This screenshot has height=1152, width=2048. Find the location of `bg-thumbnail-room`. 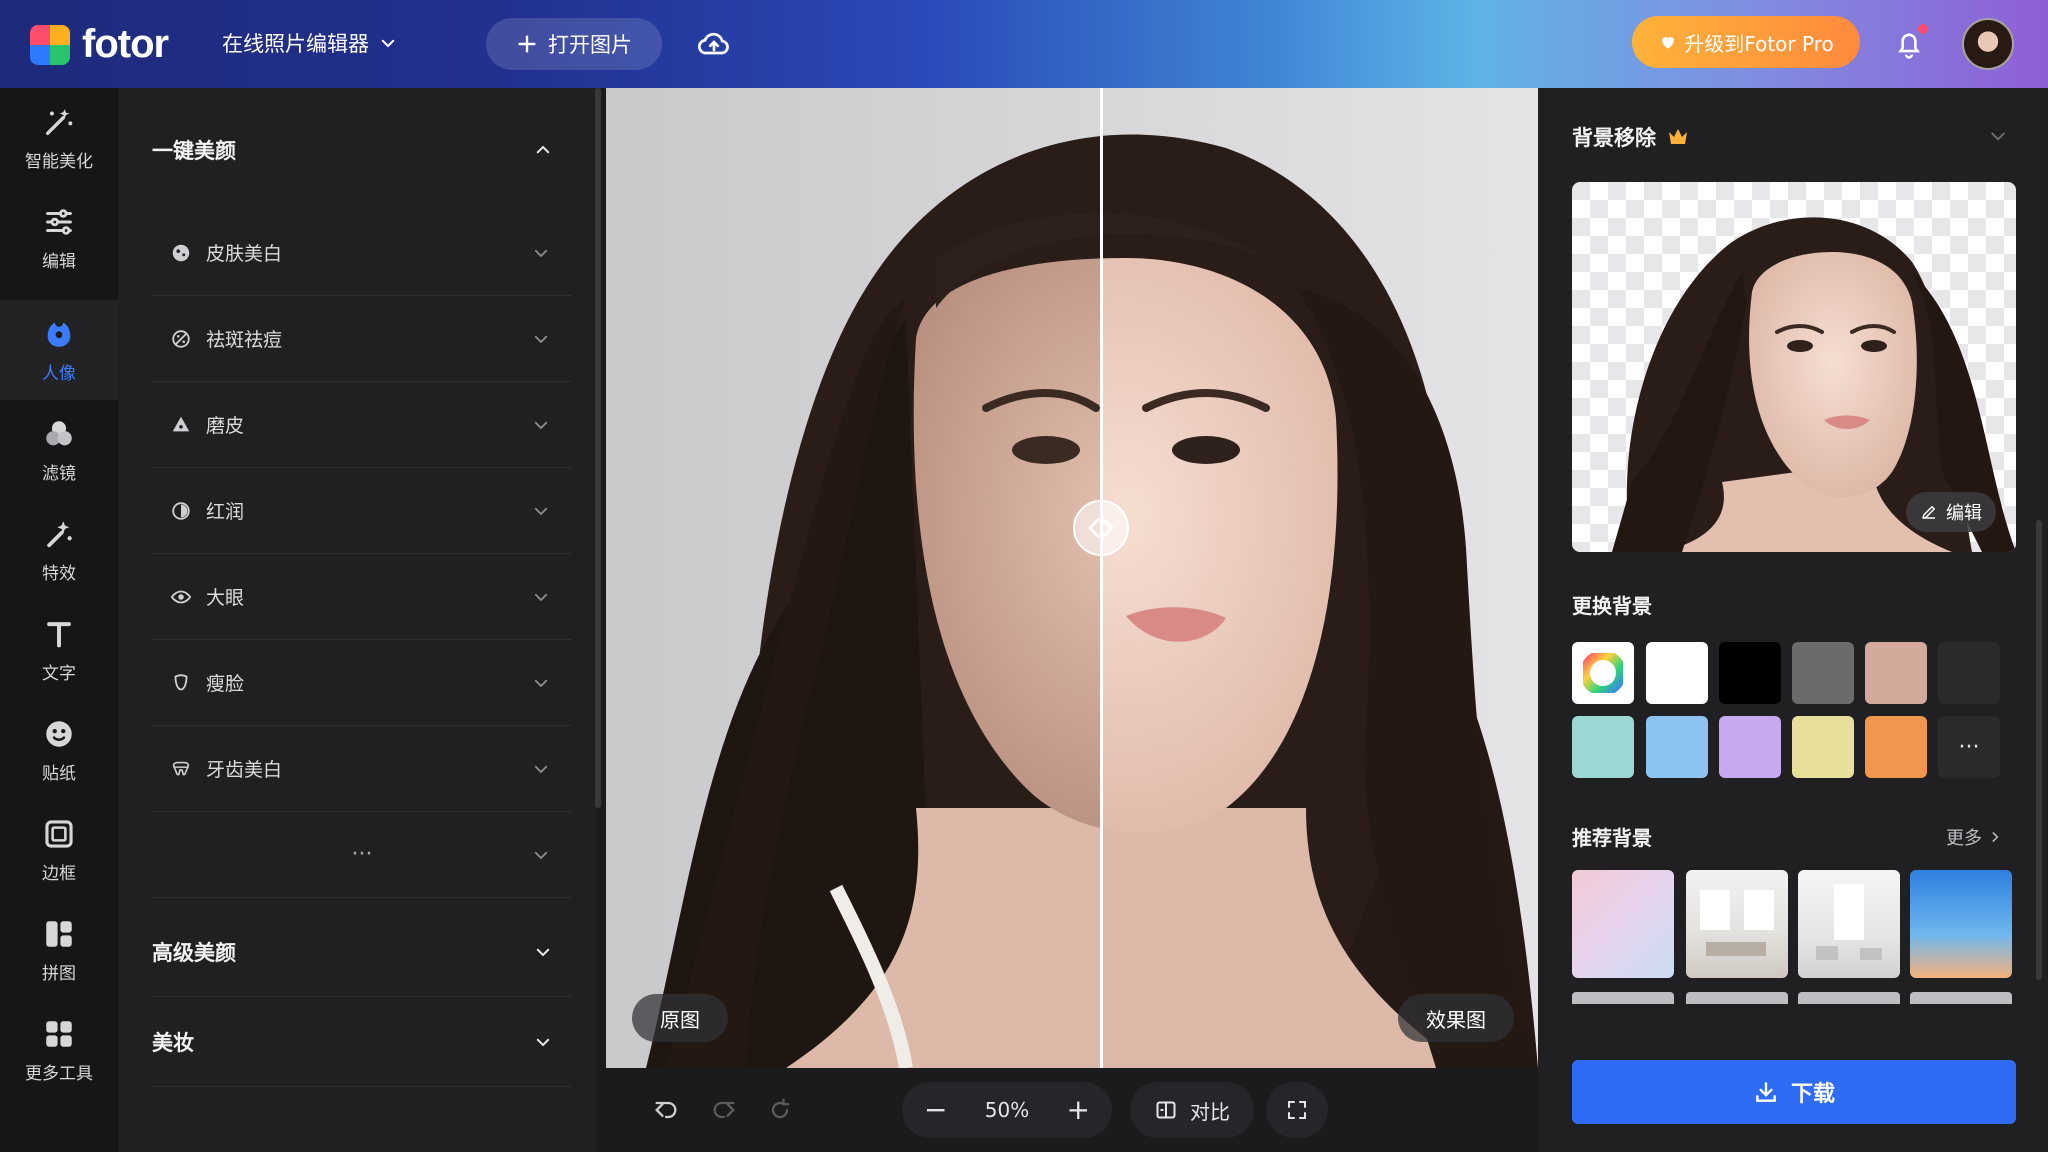

bg-thumbnail-room is located at coordinates (1737, 924).